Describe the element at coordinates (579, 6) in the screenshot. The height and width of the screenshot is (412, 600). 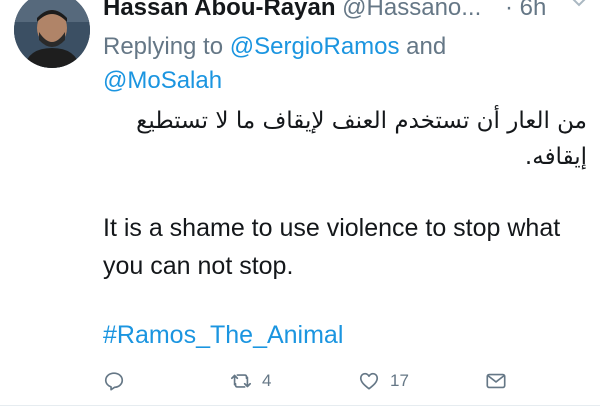
I see `chevron-down-icon` at that location.